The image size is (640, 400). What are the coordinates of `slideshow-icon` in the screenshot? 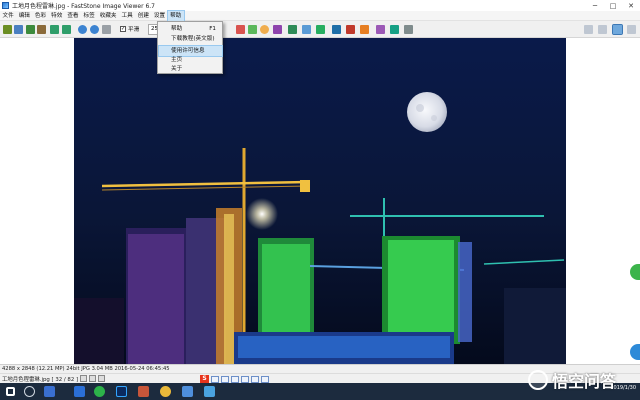 It's located at (380, 29).